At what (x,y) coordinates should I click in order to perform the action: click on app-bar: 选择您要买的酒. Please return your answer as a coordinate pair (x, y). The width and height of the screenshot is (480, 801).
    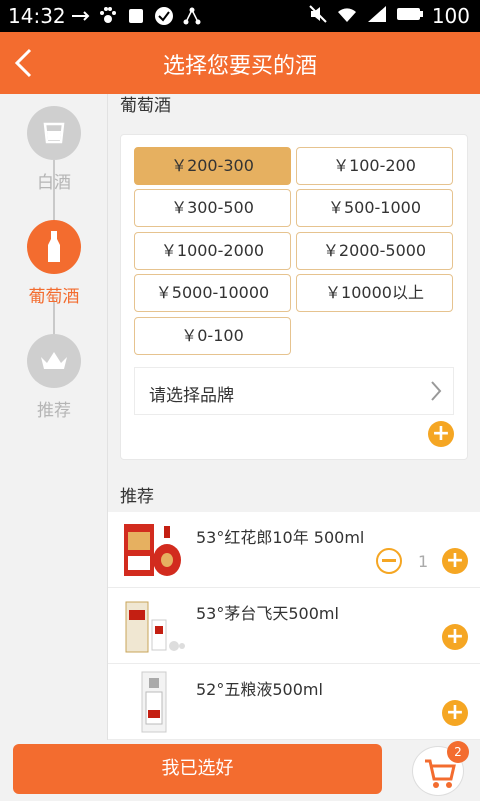
    Looking at the image, I should click on (240, 63).